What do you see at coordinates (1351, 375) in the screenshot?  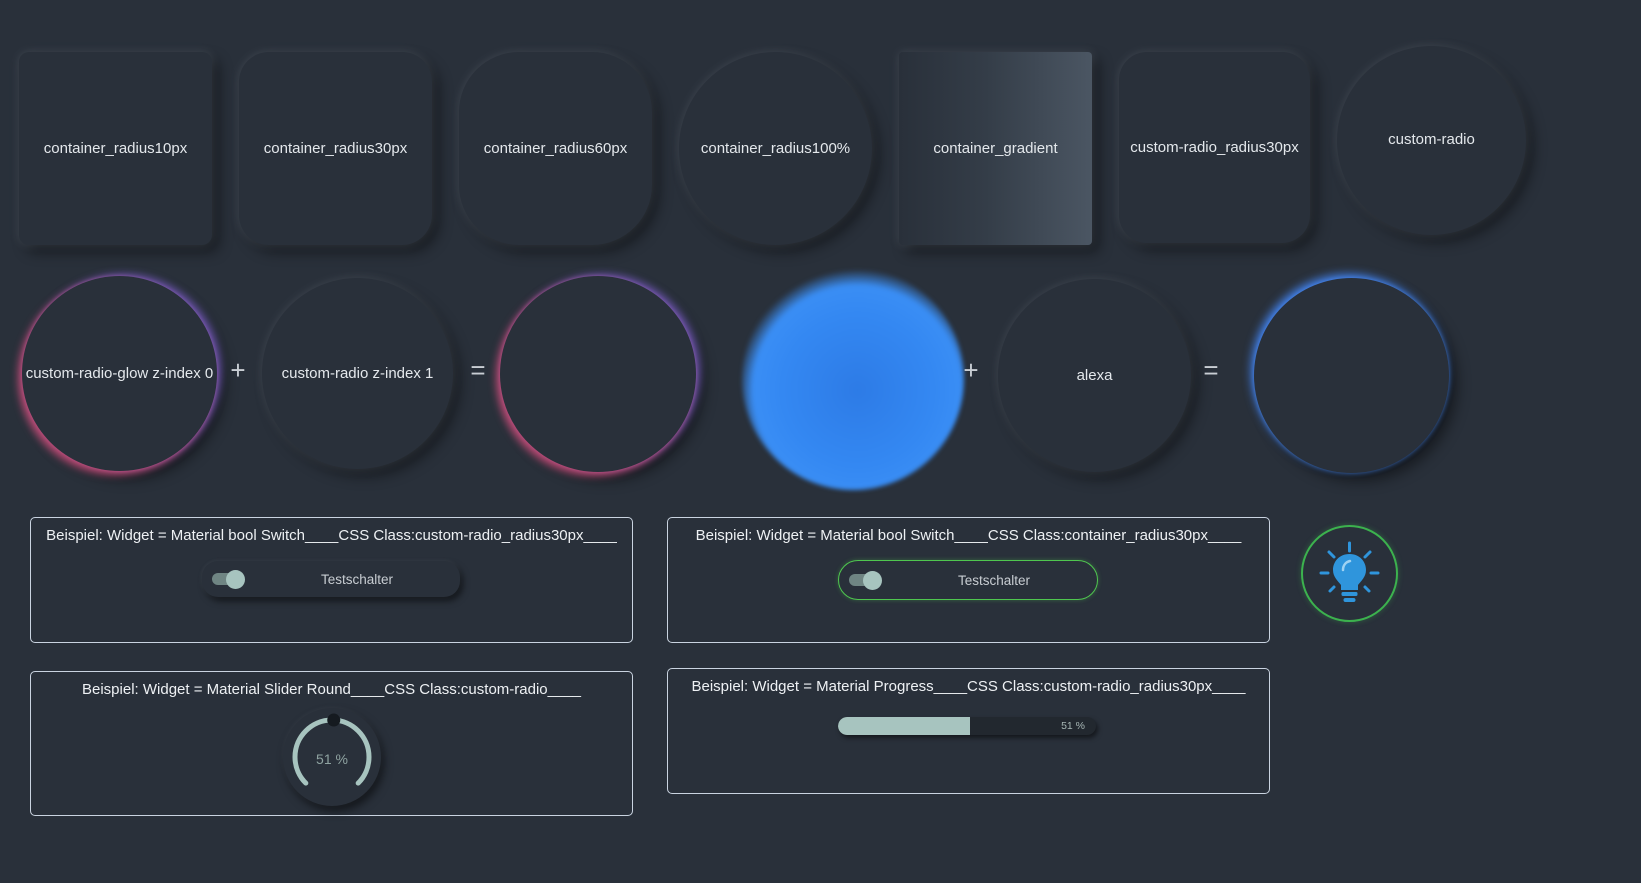 I see `combined-blue-glow-circle` at bounding box center [1351, 375].